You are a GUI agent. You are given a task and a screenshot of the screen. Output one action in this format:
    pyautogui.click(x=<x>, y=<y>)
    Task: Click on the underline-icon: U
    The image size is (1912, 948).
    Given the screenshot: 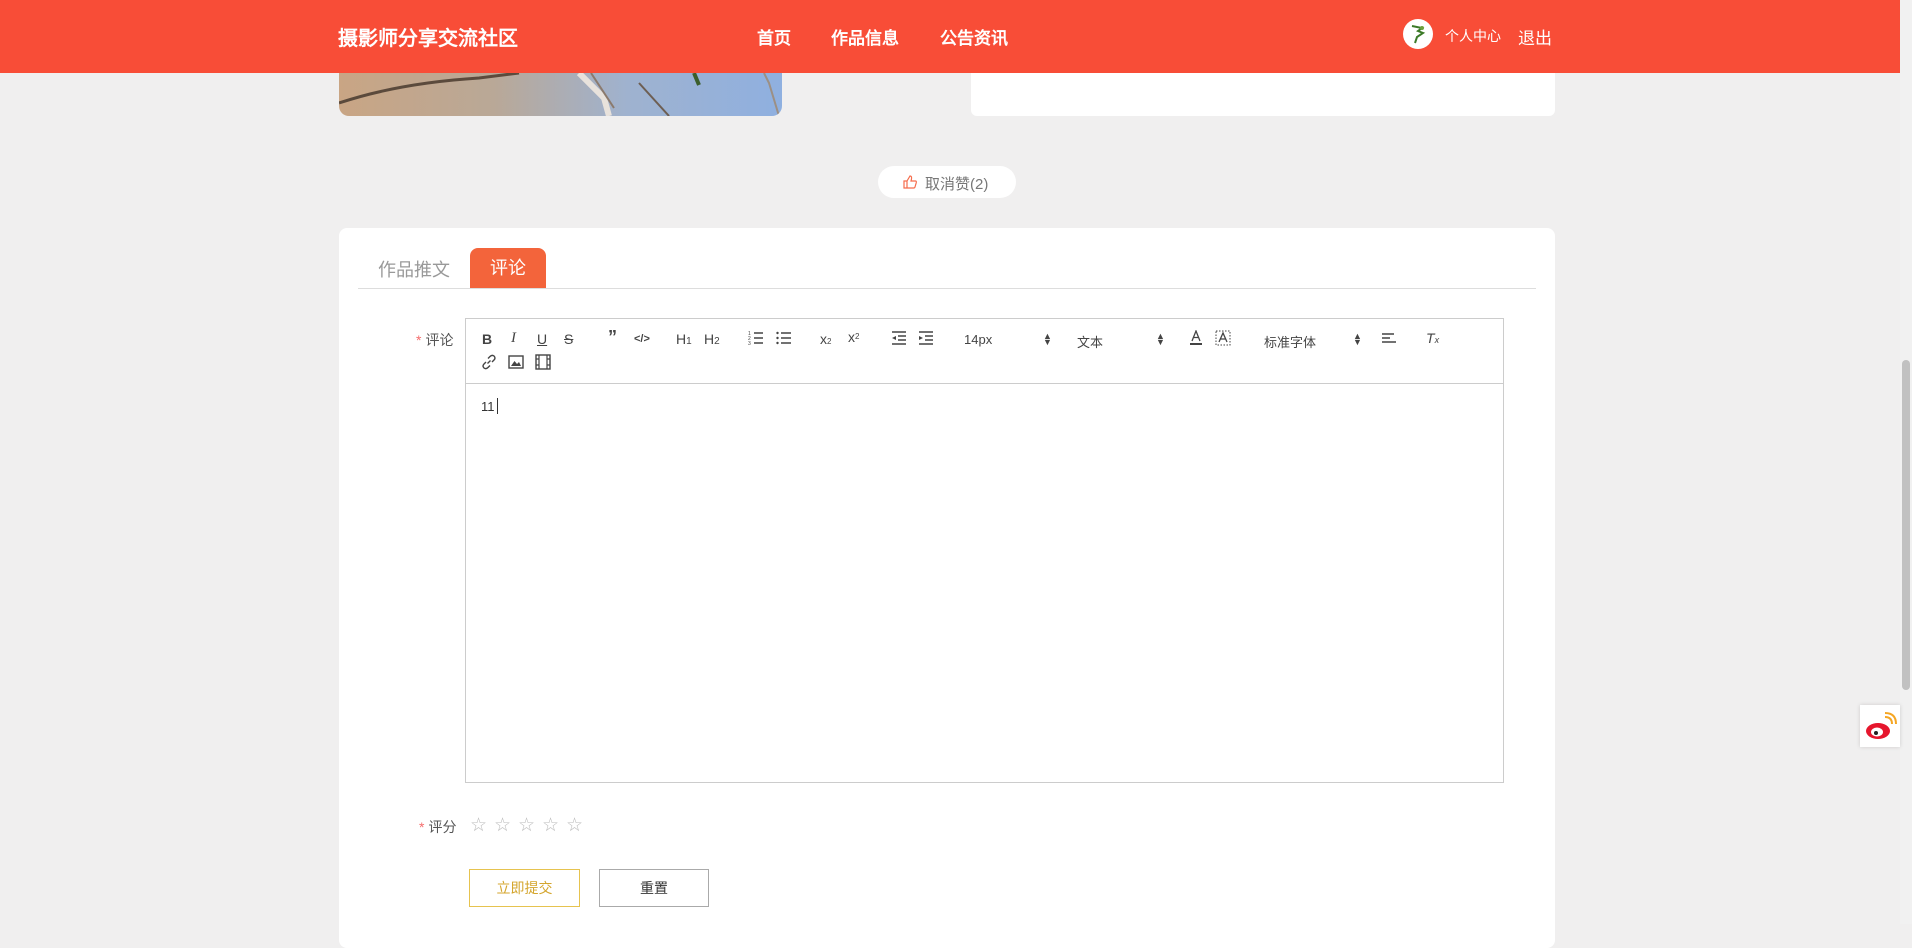 What is the action you would take?
    pyautogui.click(x=542, y=339)
    